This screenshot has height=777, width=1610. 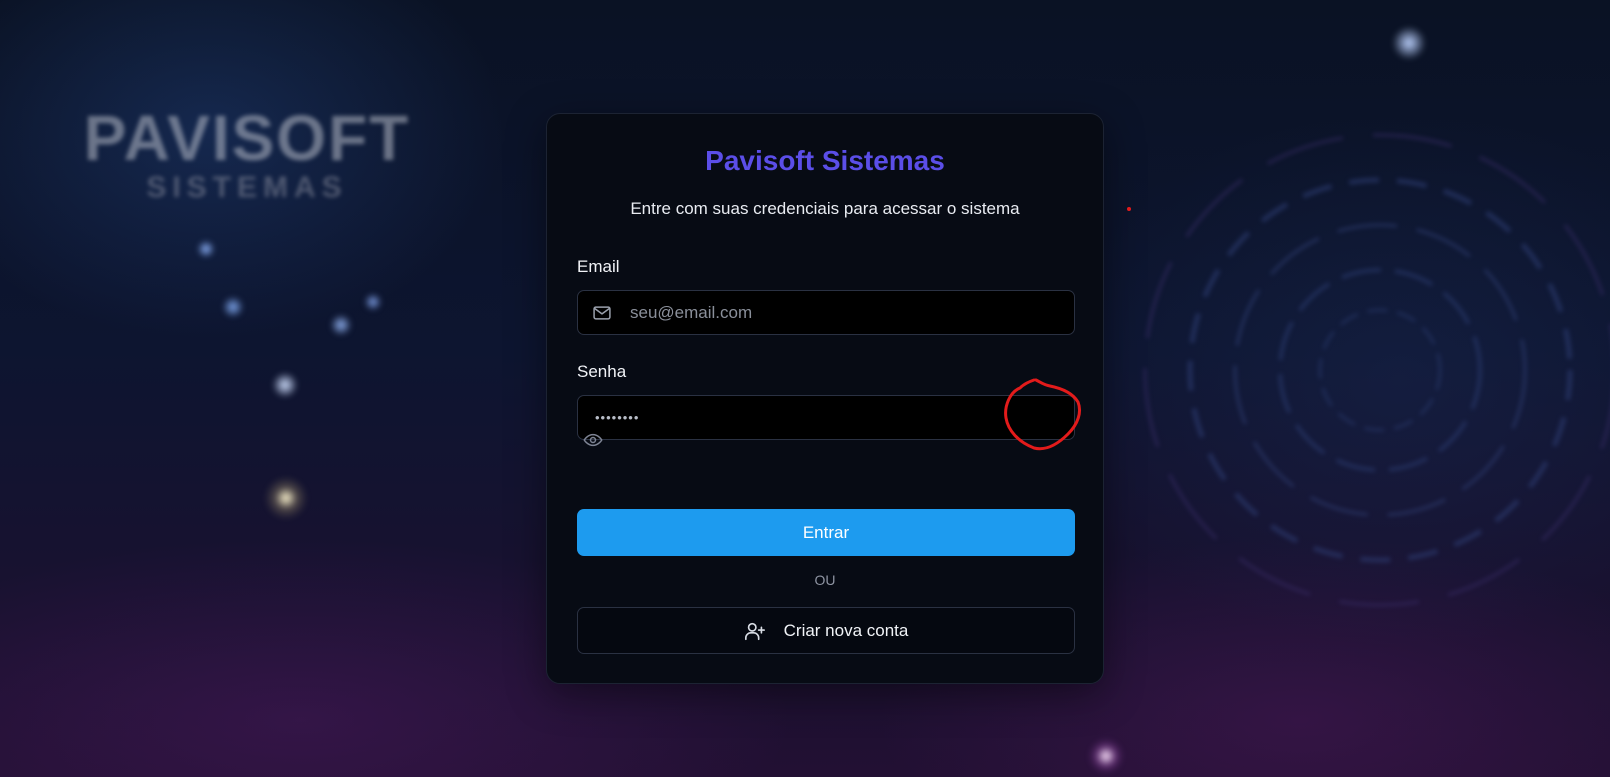 I want to click on background-logo: PAVISOFT SISTEMAS, so click(x=247, y=154).